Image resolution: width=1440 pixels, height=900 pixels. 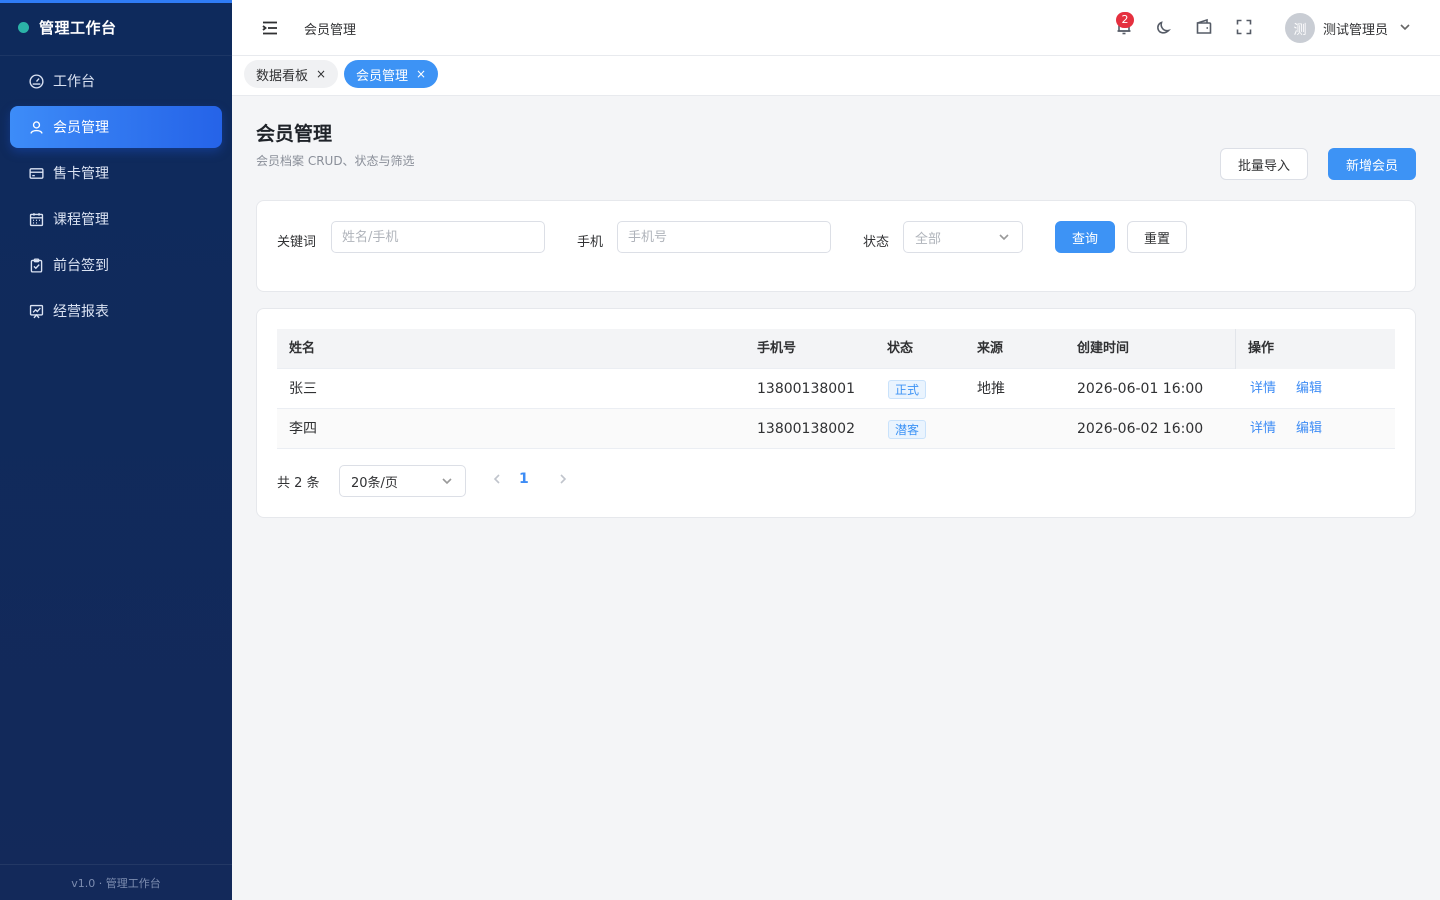 I want to click on cell-created: 2026-06-02 16:00, so click(x=1140, y=429).